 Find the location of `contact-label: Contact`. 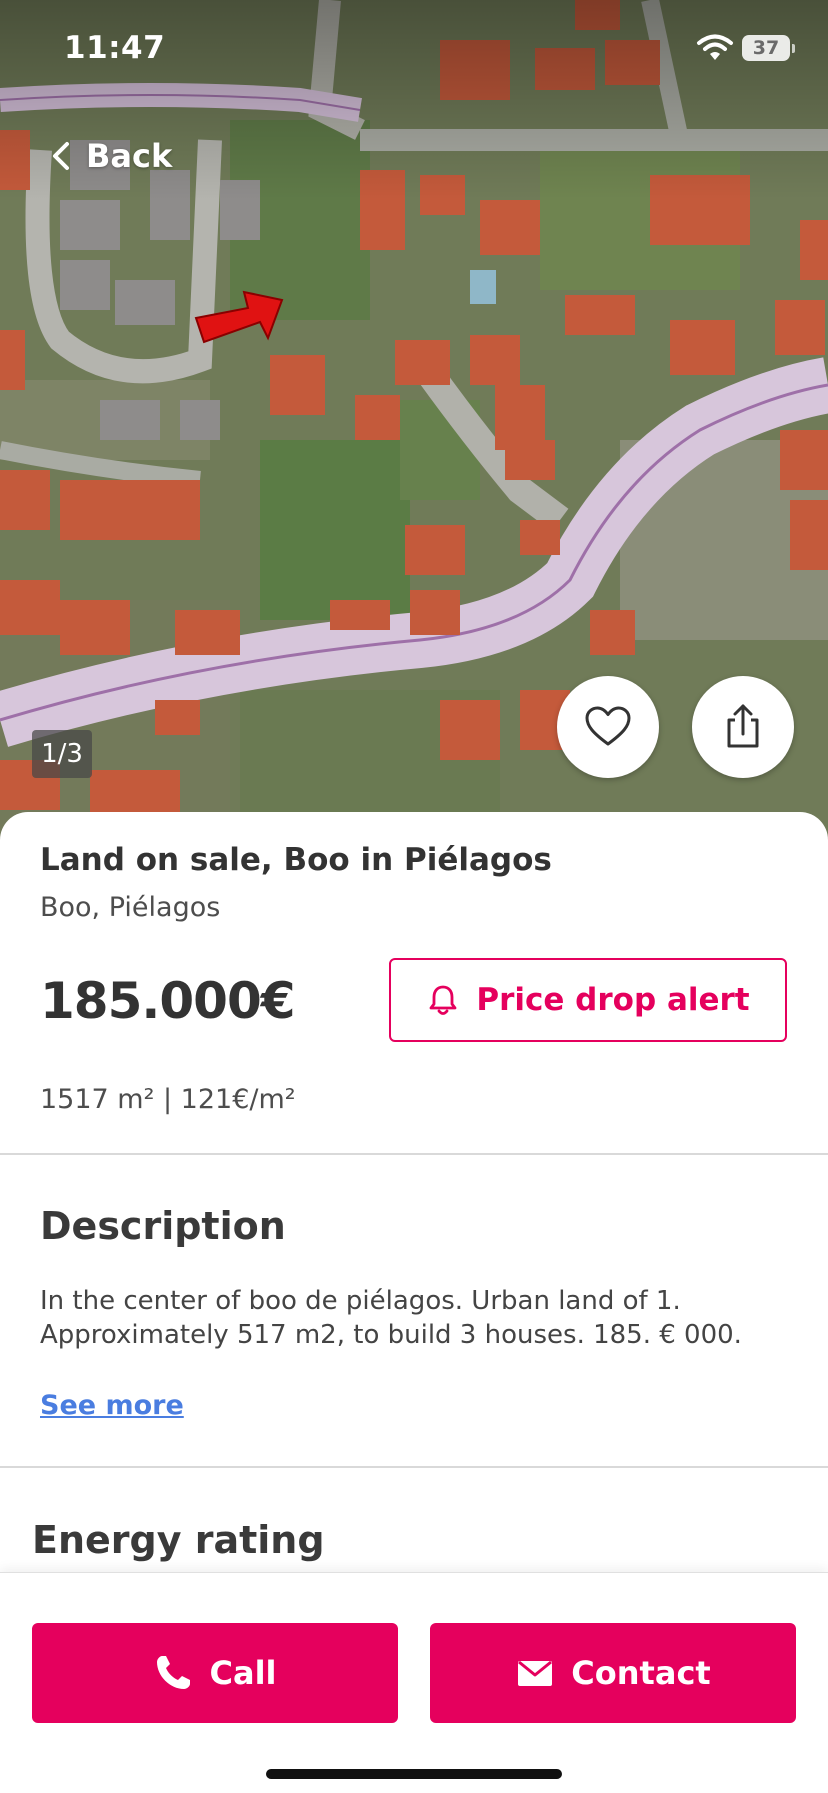

contact-label: Contact is located at coordinates (641, 1673).